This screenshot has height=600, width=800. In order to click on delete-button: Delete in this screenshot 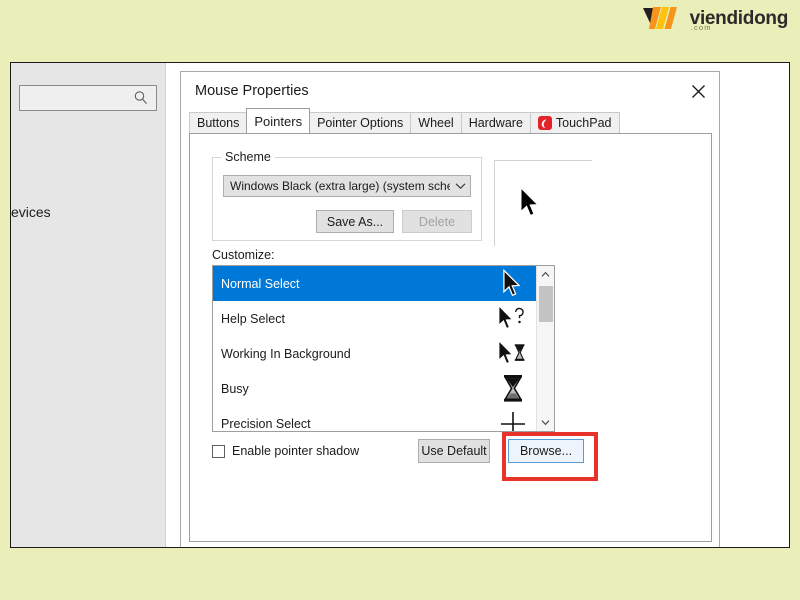, I will do `click(437, 221)`.